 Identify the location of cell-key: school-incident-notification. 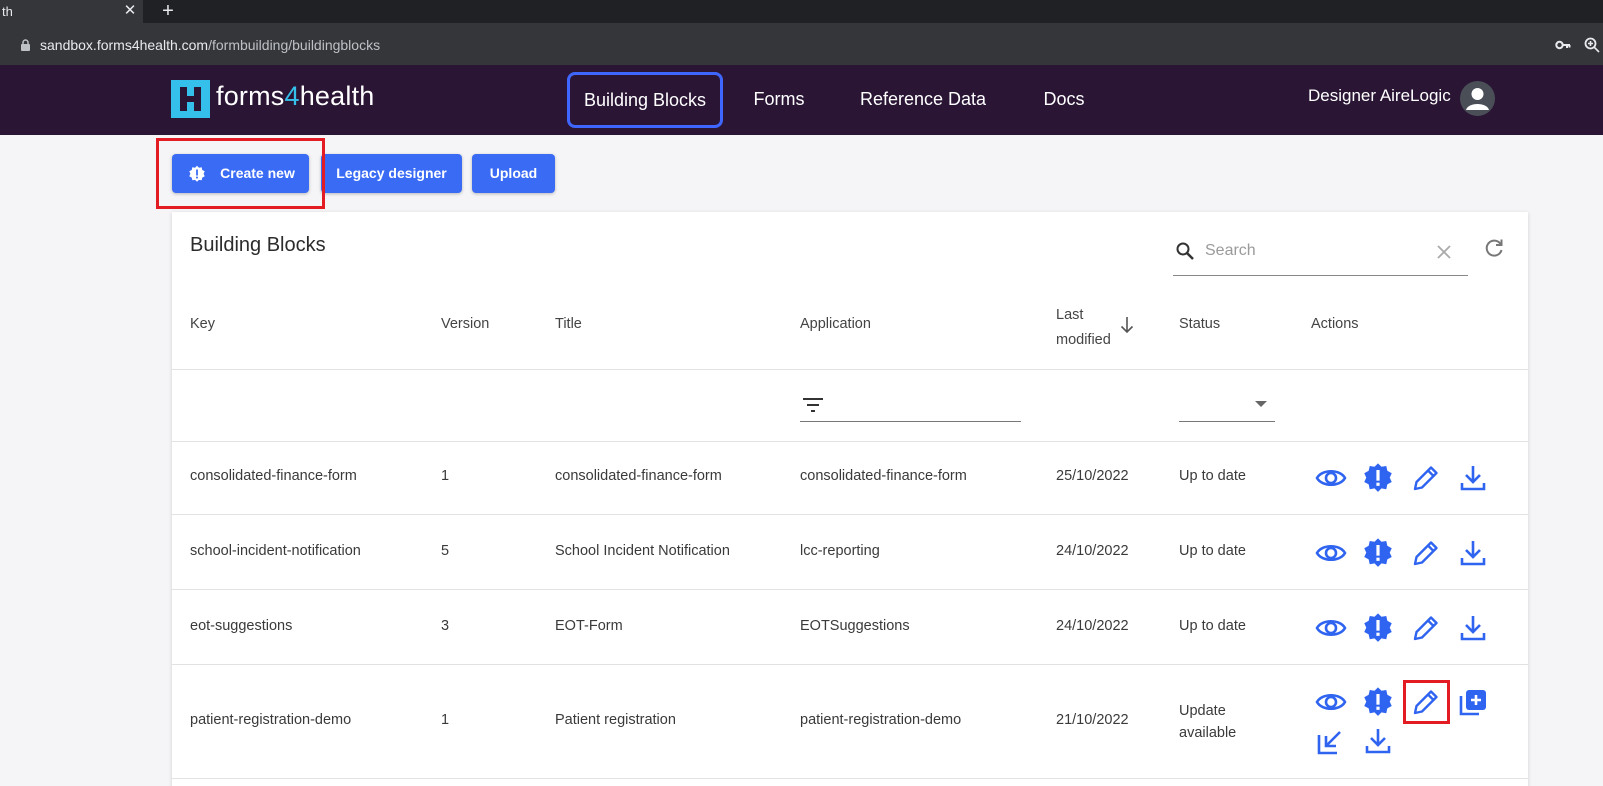
(275, 551).